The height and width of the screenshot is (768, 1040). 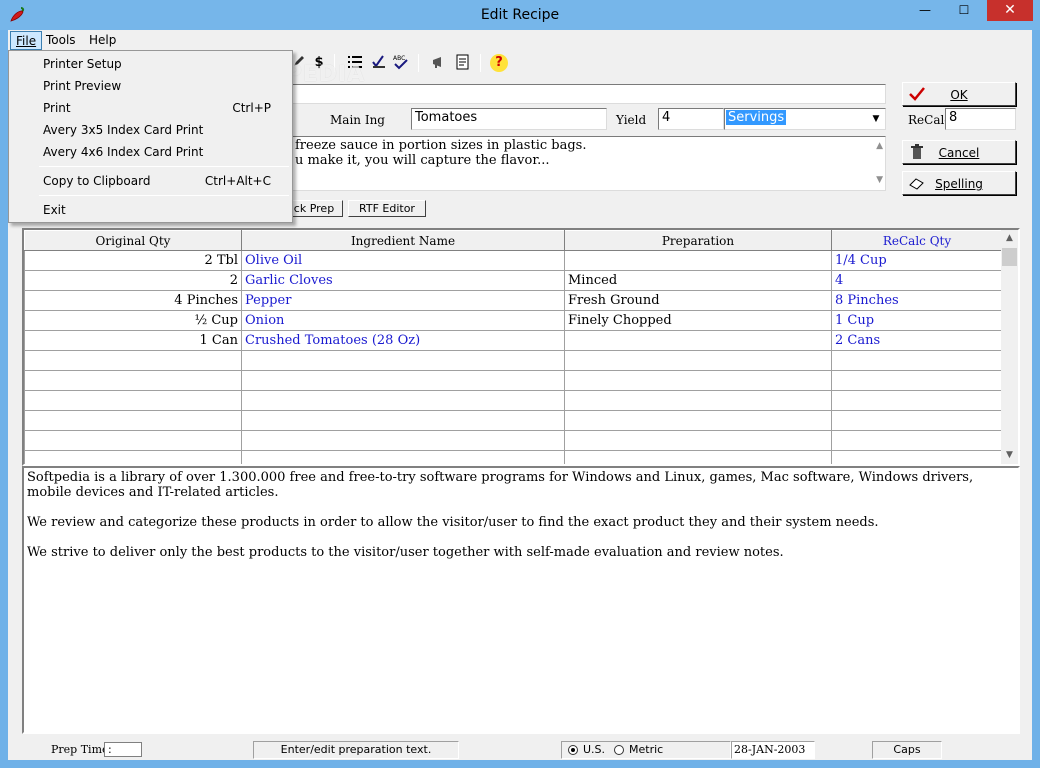 What do you see at coordinates (150, 108) in the screenshot?
I see `menu-item-print: Print Ctrl+P` at bounding box center [150, 108].